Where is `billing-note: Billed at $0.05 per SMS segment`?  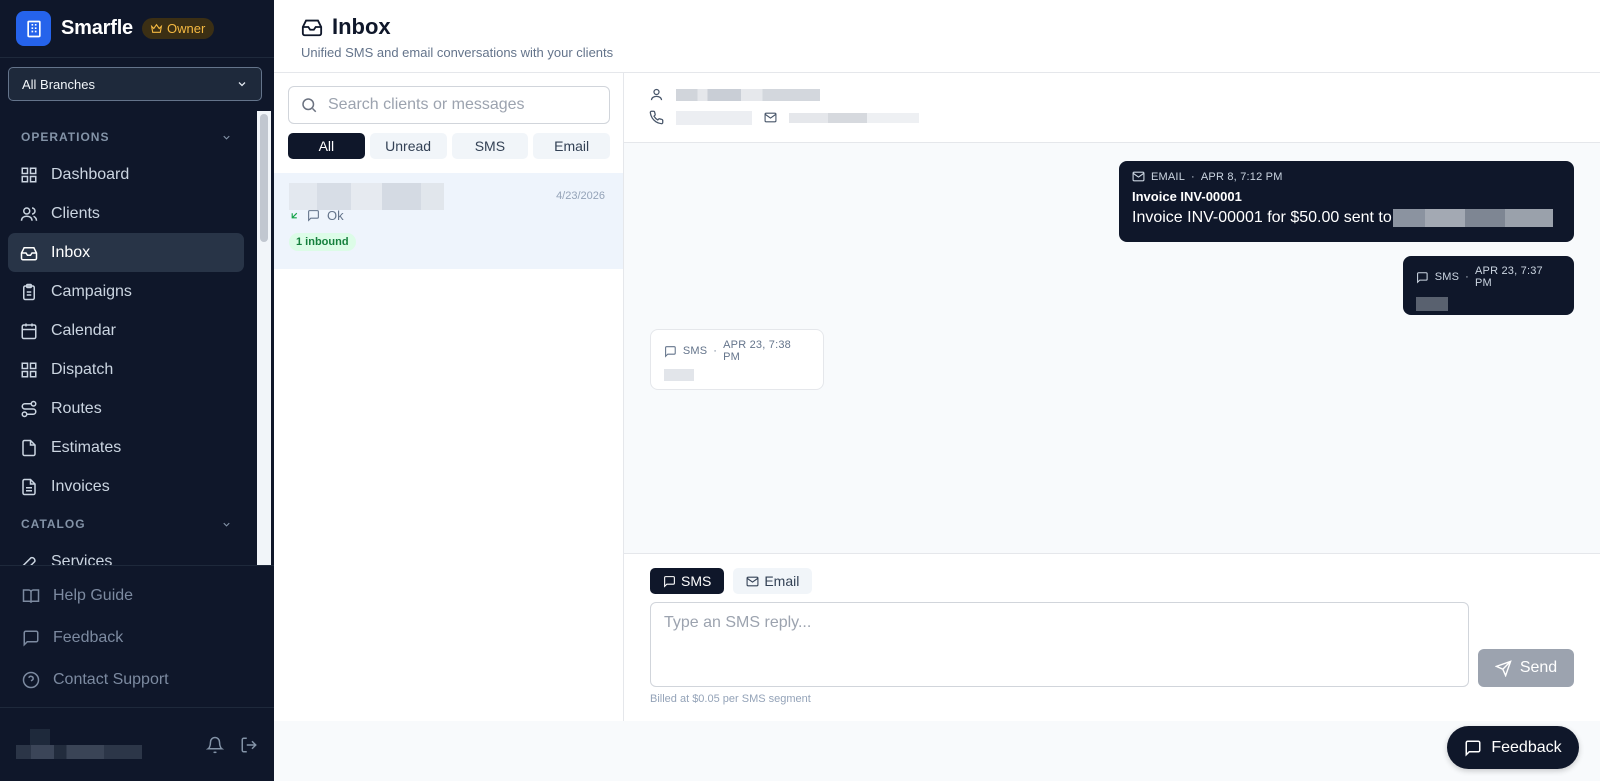 billing-note: Billed at $0.05 per SMS segment is located at coordinates (730, 699).